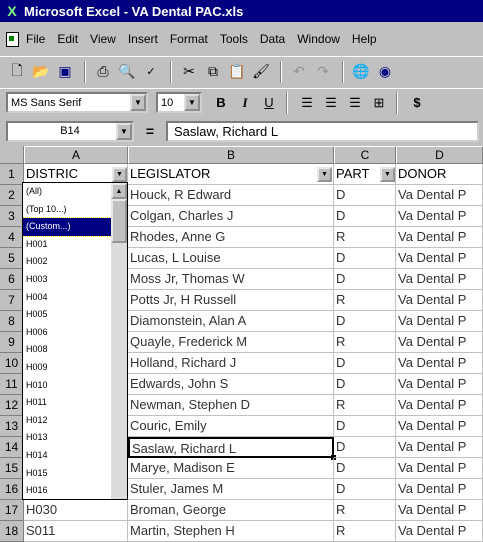  What do you see at coordinates (231, 195) in the screenshot?
I see `table-cell: Houck, R Edward` at bounding box center [231, 195].